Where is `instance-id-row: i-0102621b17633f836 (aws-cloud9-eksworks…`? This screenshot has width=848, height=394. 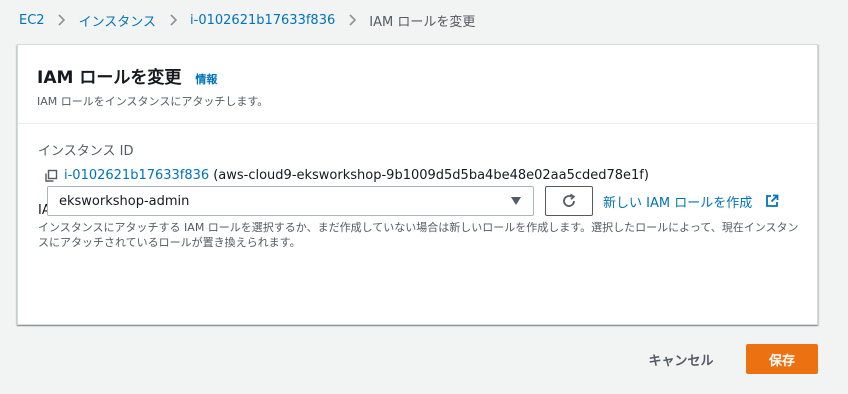
instance-id-row: i-0102621b17633f836 (aws-cloud9-eksworks… is located at coordinates (427, 175).